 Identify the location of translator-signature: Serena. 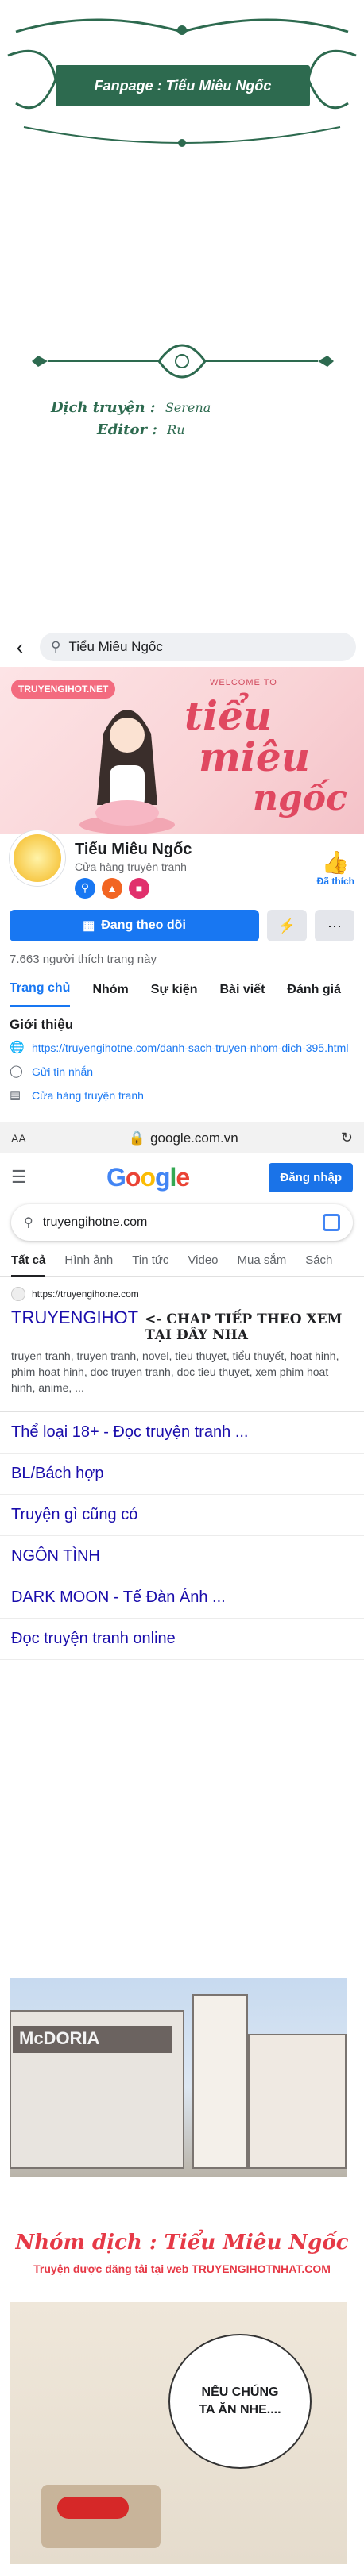
(188, 408).